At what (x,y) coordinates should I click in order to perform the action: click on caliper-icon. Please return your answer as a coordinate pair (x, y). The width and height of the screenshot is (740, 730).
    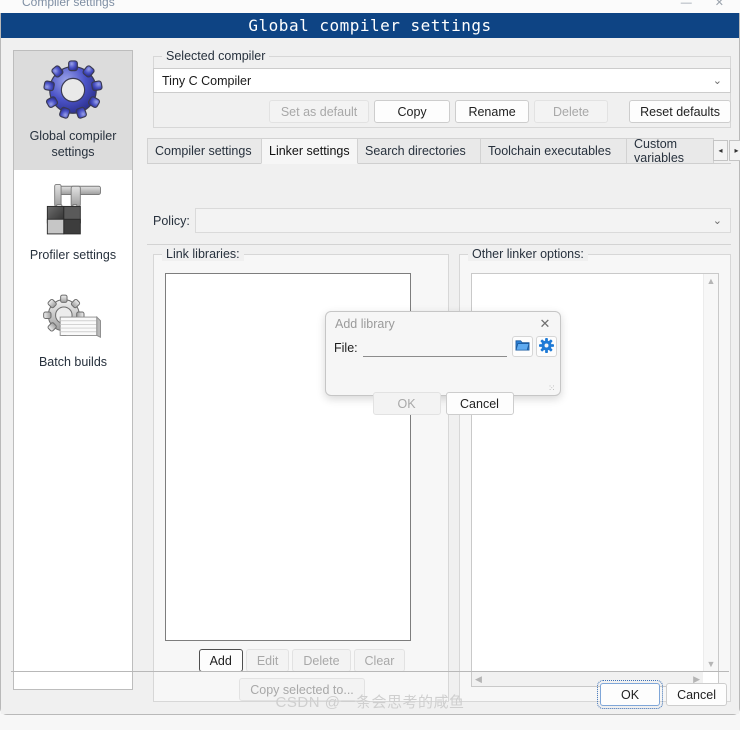
    Looking at the image, I should click on (73, 212).